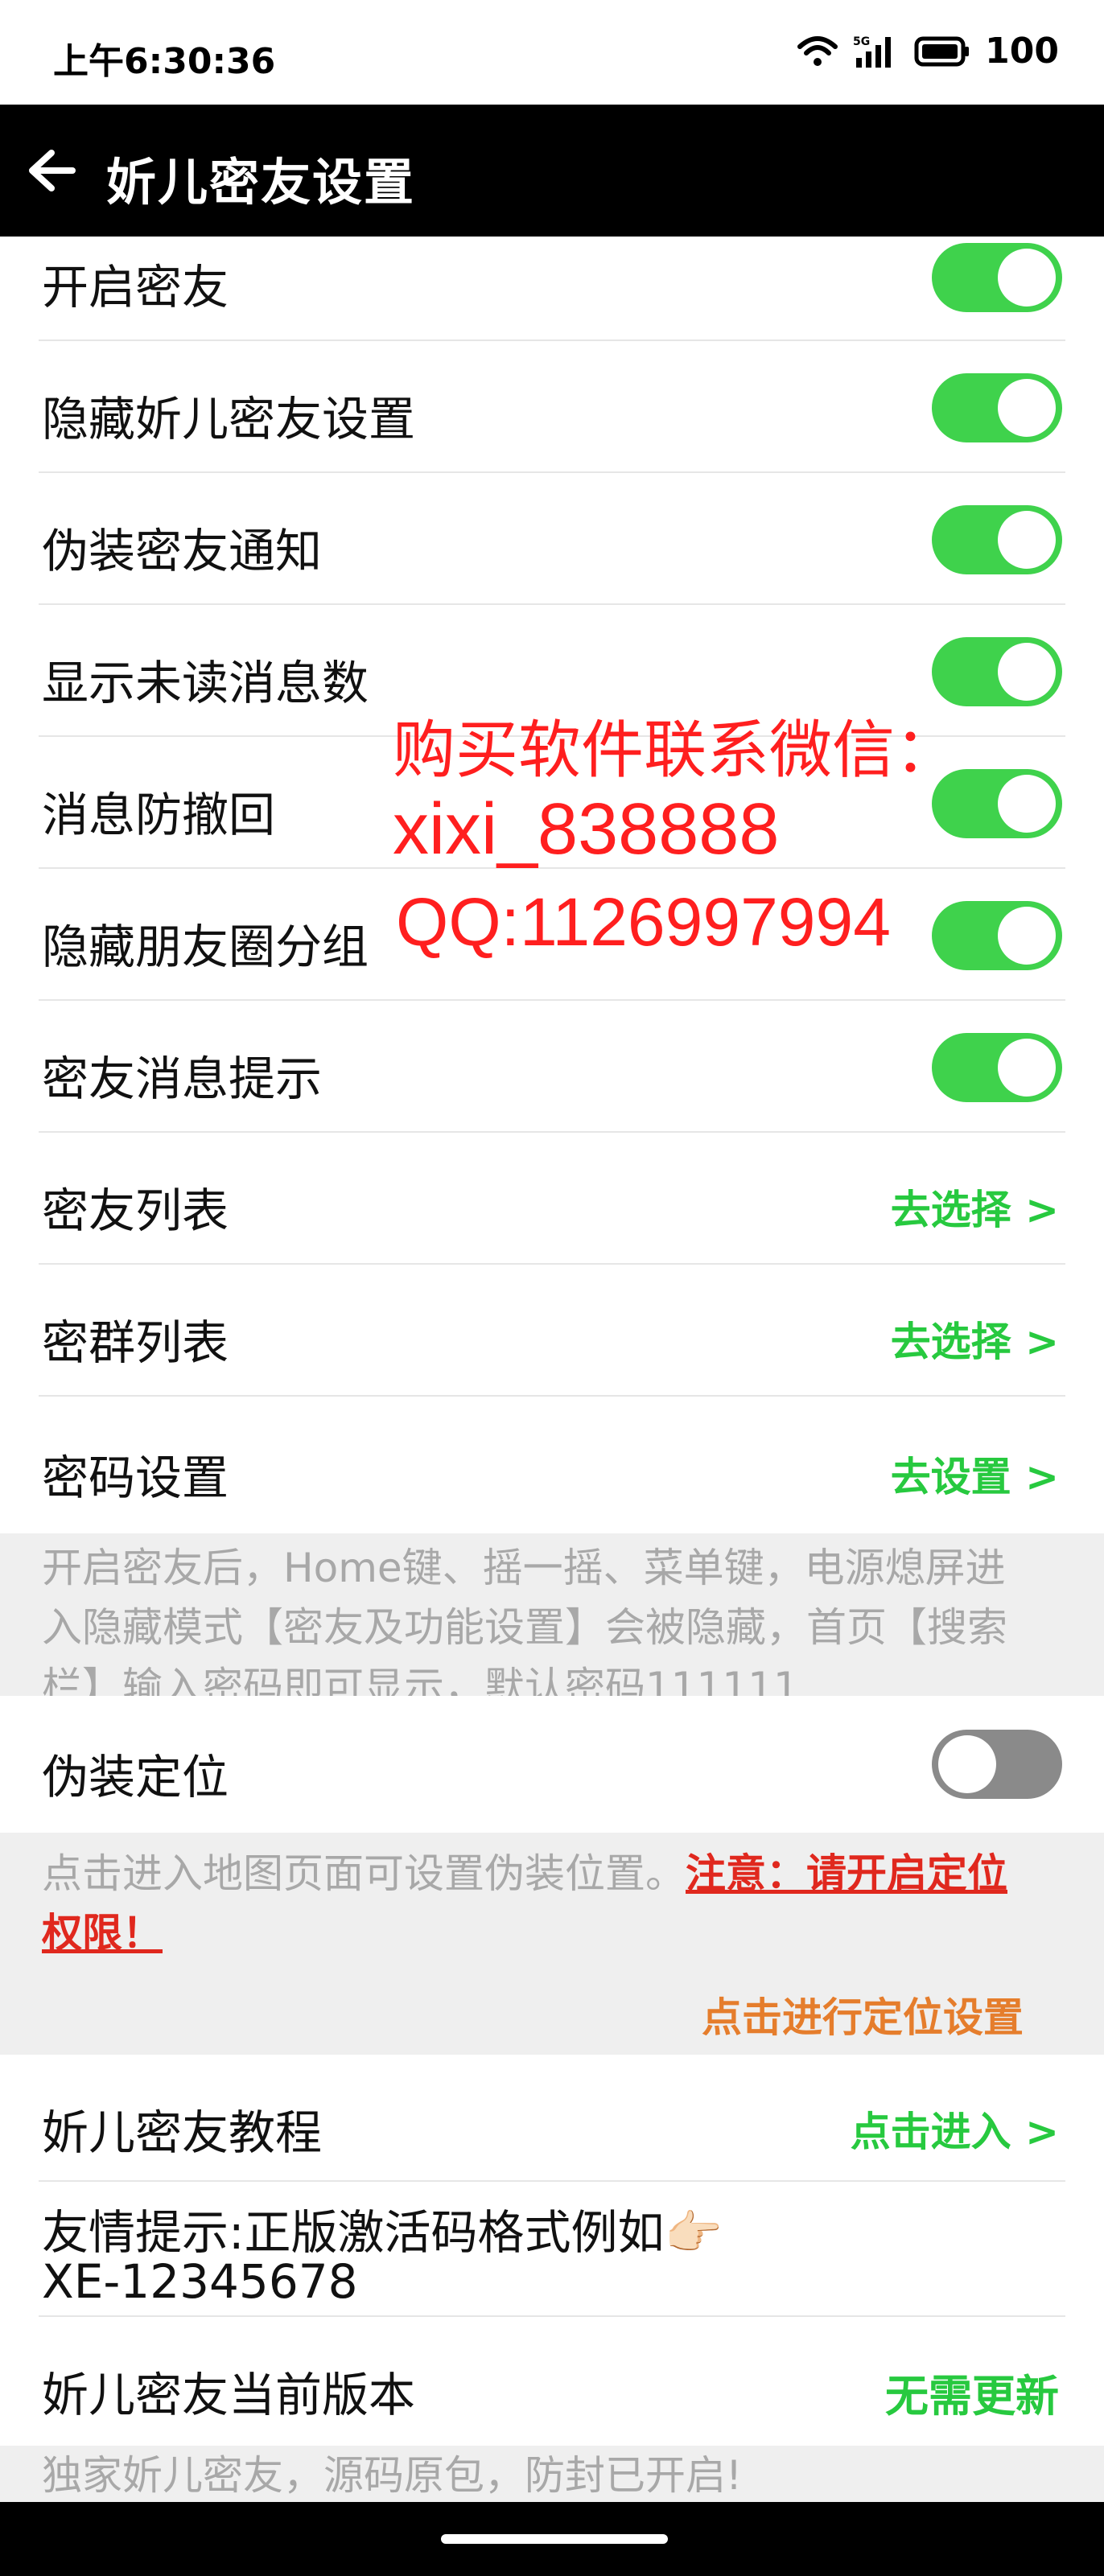 The width and height of the screenshot is (1104, 2576). What do you see at coordinates (817, 50) in the screenshot?
I see `wifi-icon` at bounding box center [817, 50].